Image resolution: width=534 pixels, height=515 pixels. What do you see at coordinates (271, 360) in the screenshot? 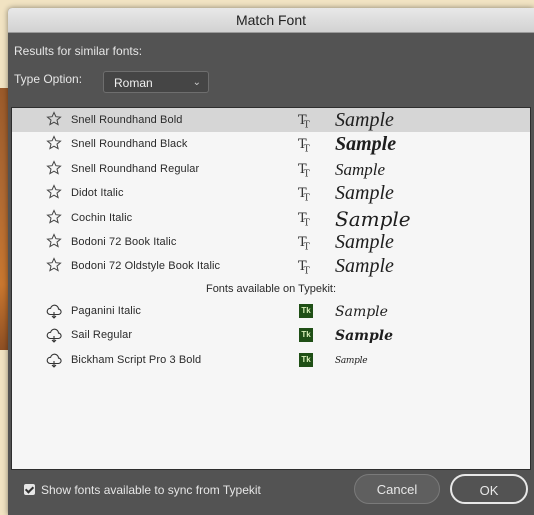
I see `typekit-font-row: Bickham Script Pro 3 Bold Tk Sample` at bounding box center [271, 360].